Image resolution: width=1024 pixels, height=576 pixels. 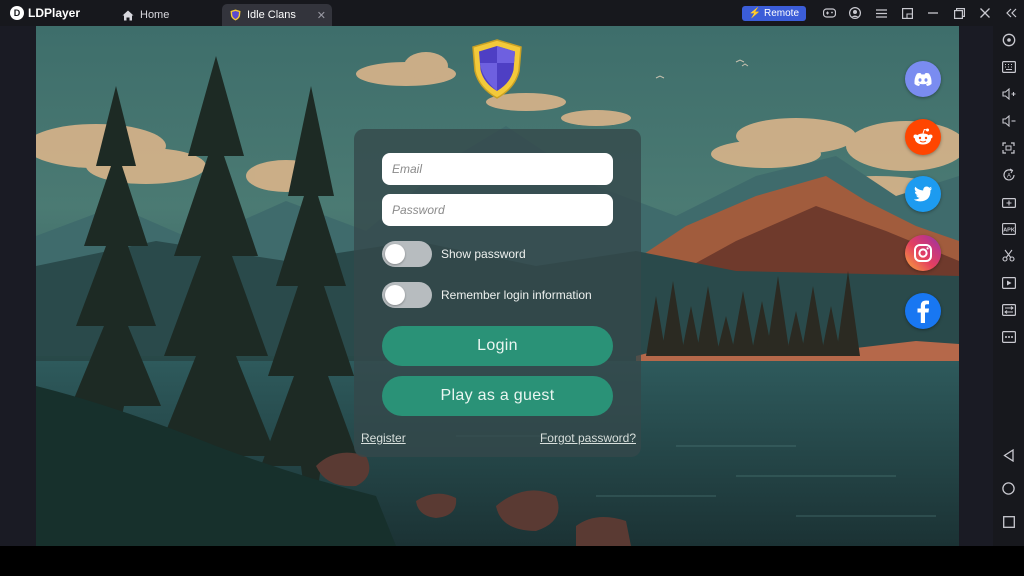 I want to click on title-bar: D LDPlayer Home Idle Clans ✕ ⚡ Remote, so click(x=512, y=13).